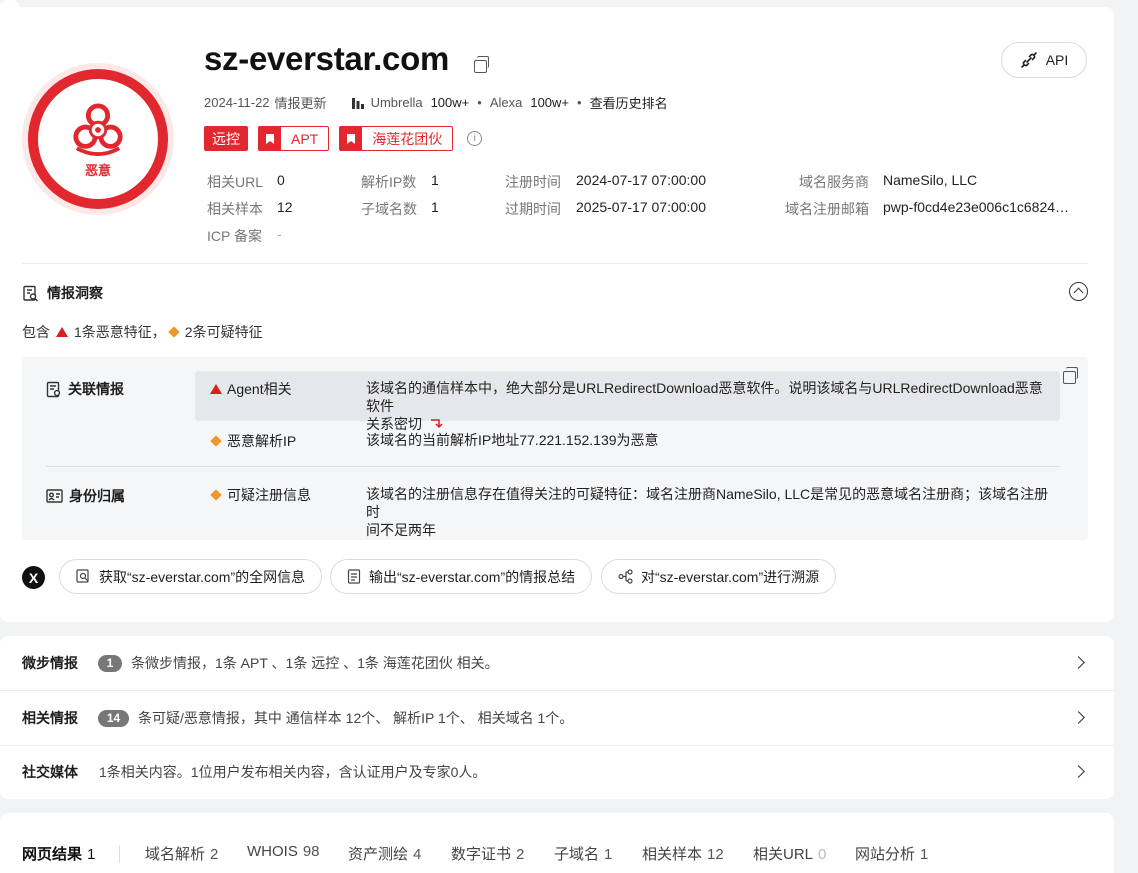 This screenshot has width=1138, height=873. What do you see at coordinates (98, 129) in the screenshot?
I see `biohazard-icon` at bounding box center [98, 129].